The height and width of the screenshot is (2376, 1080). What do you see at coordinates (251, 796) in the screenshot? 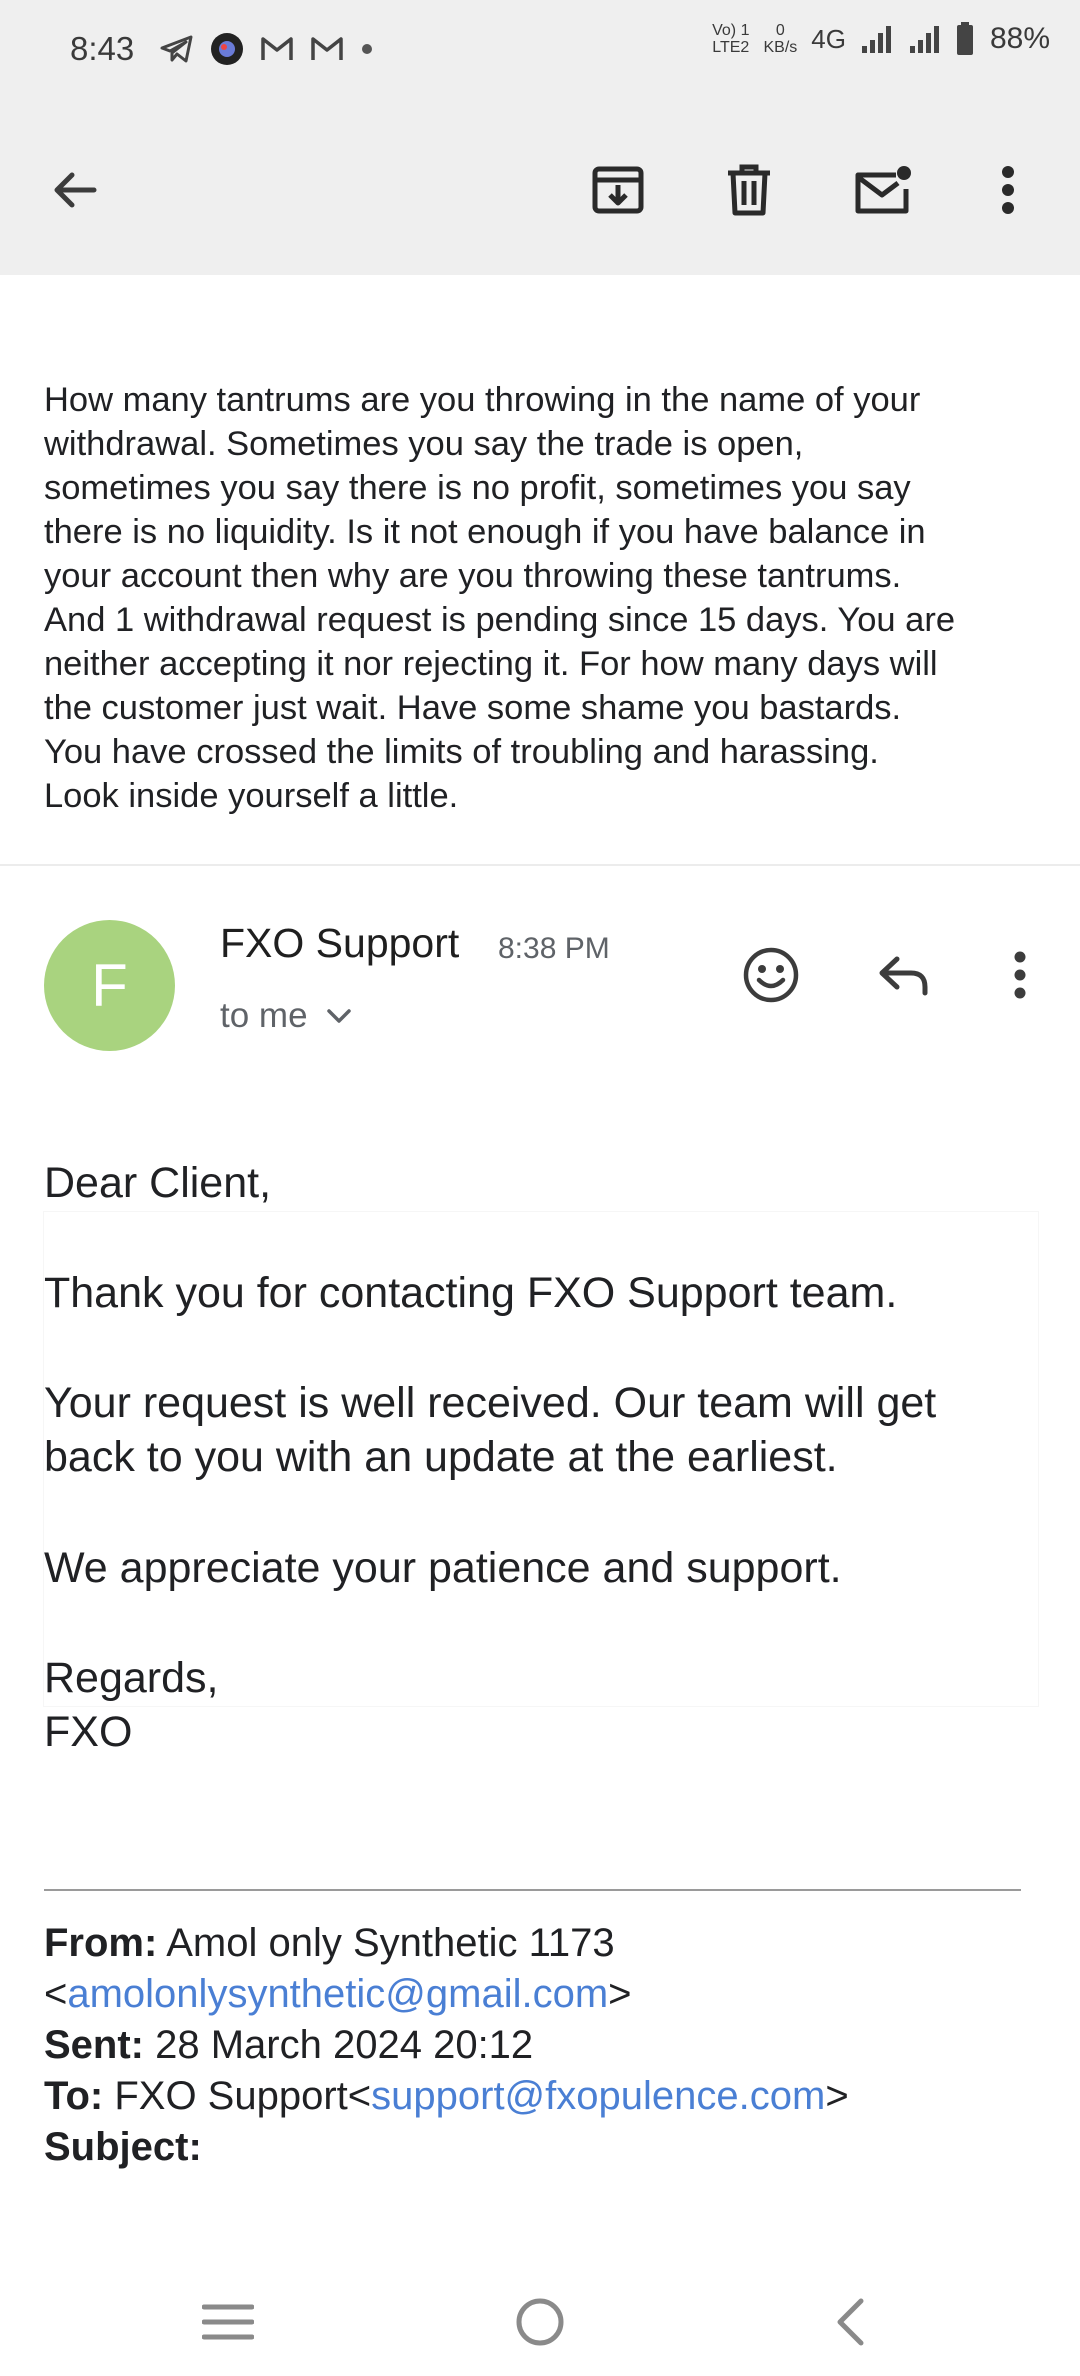
I see `previous-message-line: Look inside yourself a little.` at bounding box center [251, 796].